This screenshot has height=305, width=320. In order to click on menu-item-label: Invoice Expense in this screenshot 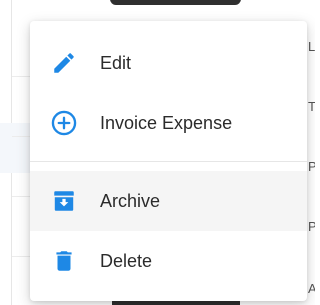, I will do `click(166, 122)`.